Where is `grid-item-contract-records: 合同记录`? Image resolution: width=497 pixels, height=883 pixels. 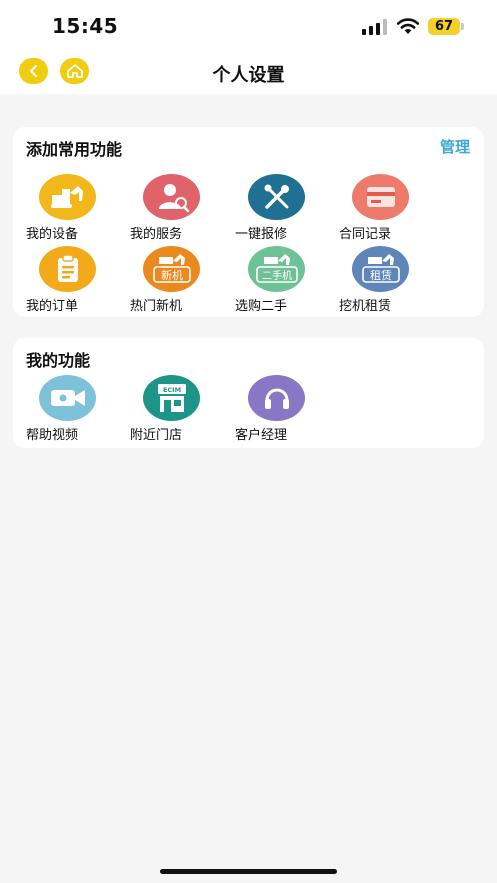 grid-item-contract-records: 合同记录 is located at coordinates (389, 209).